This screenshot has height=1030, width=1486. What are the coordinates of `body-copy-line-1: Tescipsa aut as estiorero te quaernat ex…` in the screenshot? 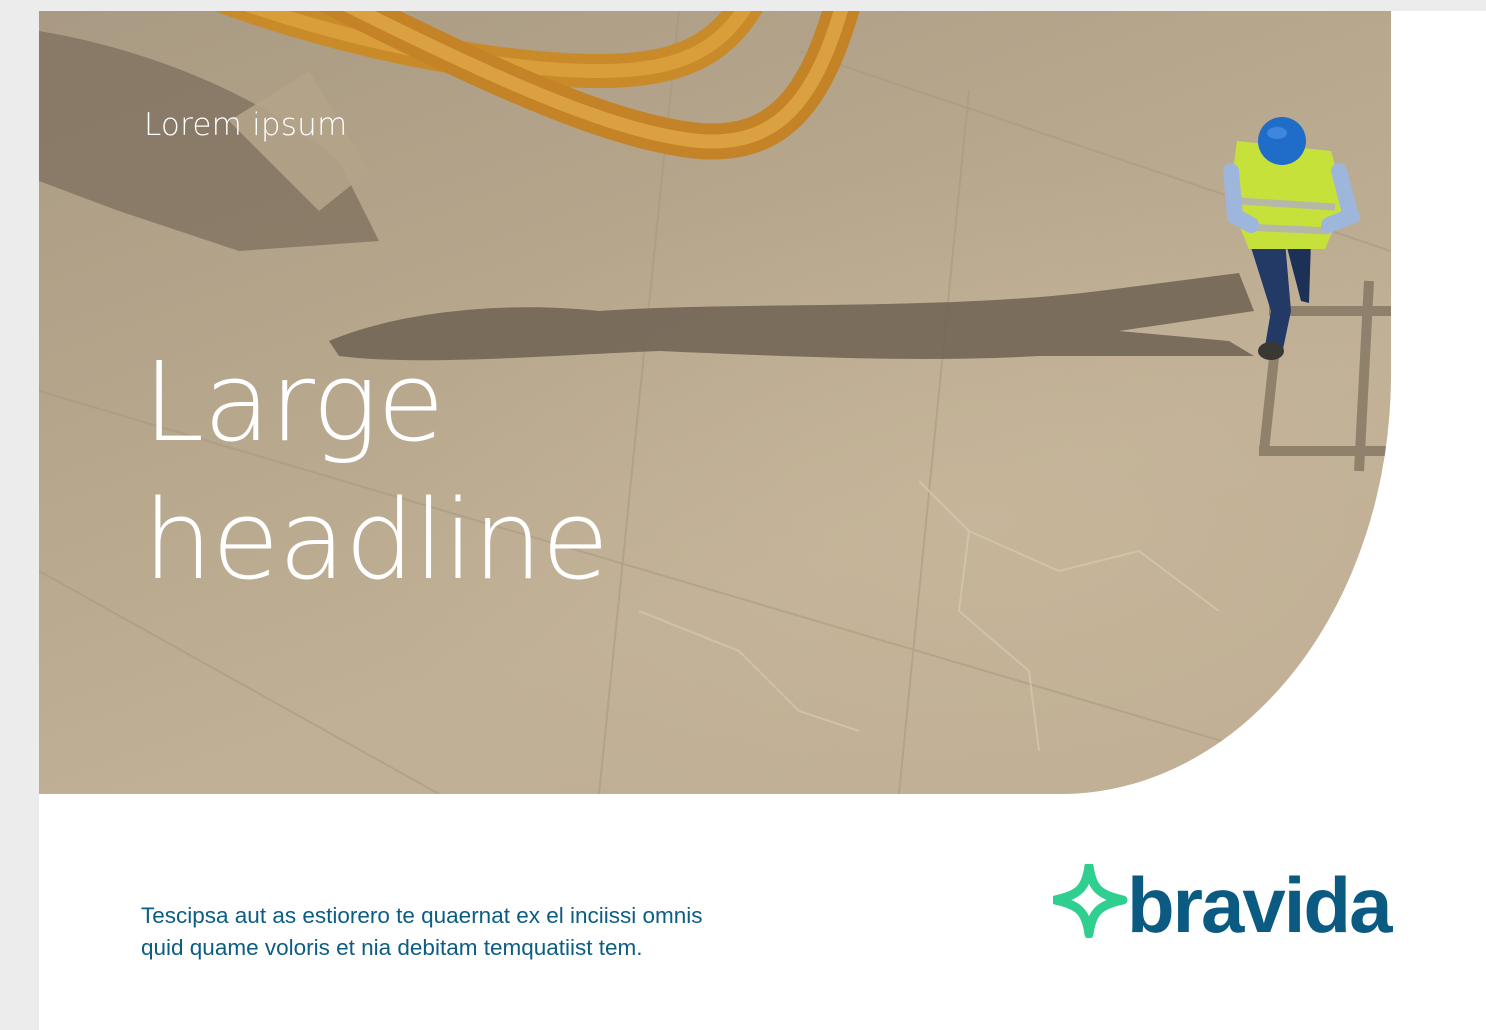 It's located at (422, 915).